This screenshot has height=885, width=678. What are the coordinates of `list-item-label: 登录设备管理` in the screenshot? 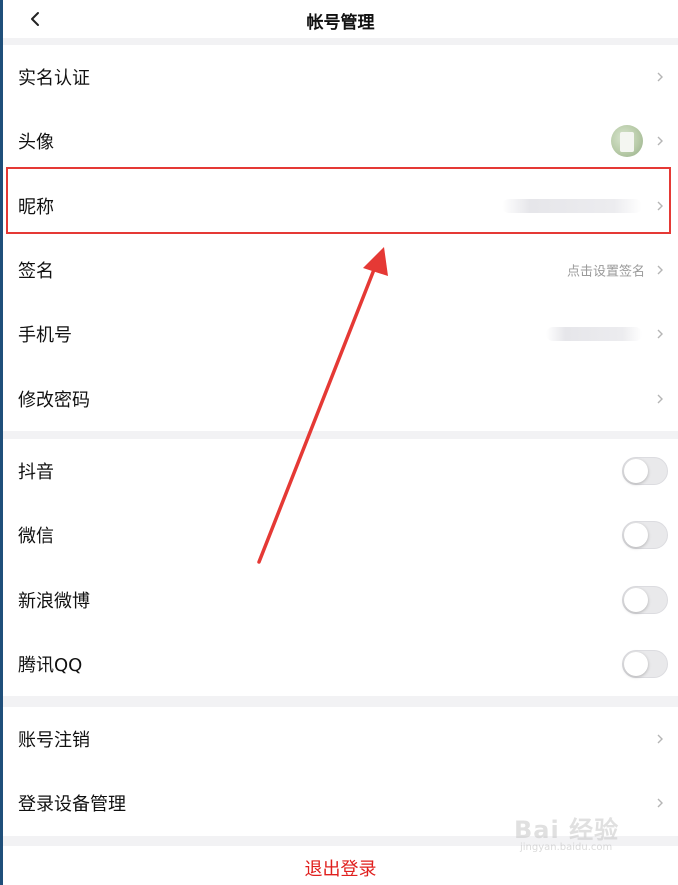 It's located at (72, 805).